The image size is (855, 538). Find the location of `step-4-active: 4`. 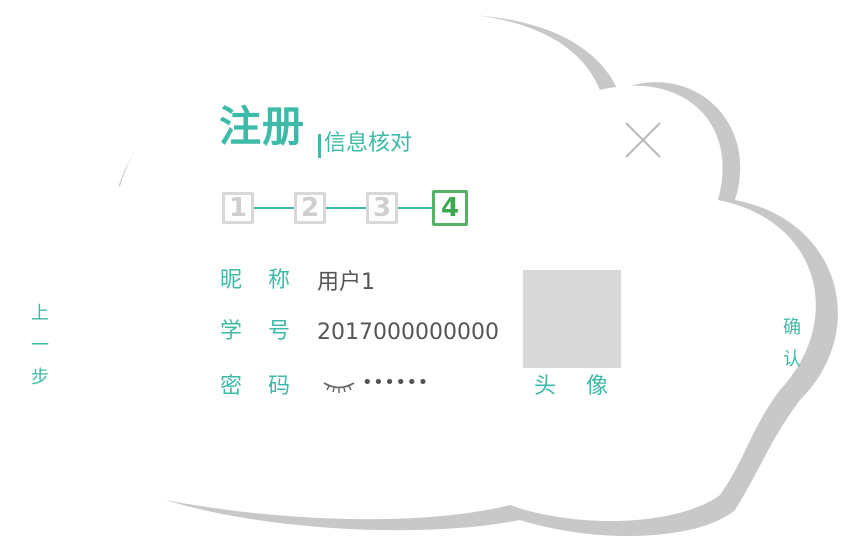

step-4-active: 4 is located at coordinates (450, 208).